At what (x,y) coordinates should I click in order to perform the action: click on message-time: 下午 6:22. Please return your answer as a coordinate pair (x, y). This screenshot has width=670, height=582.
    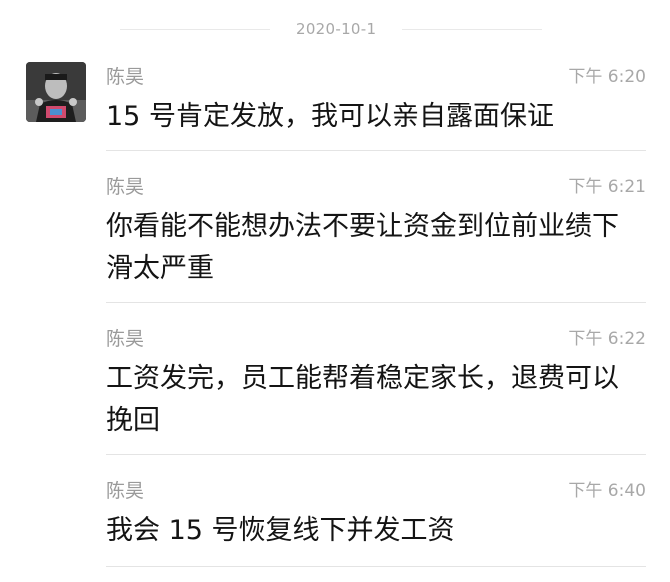
    Looking at the image, I should click on (607, 339).